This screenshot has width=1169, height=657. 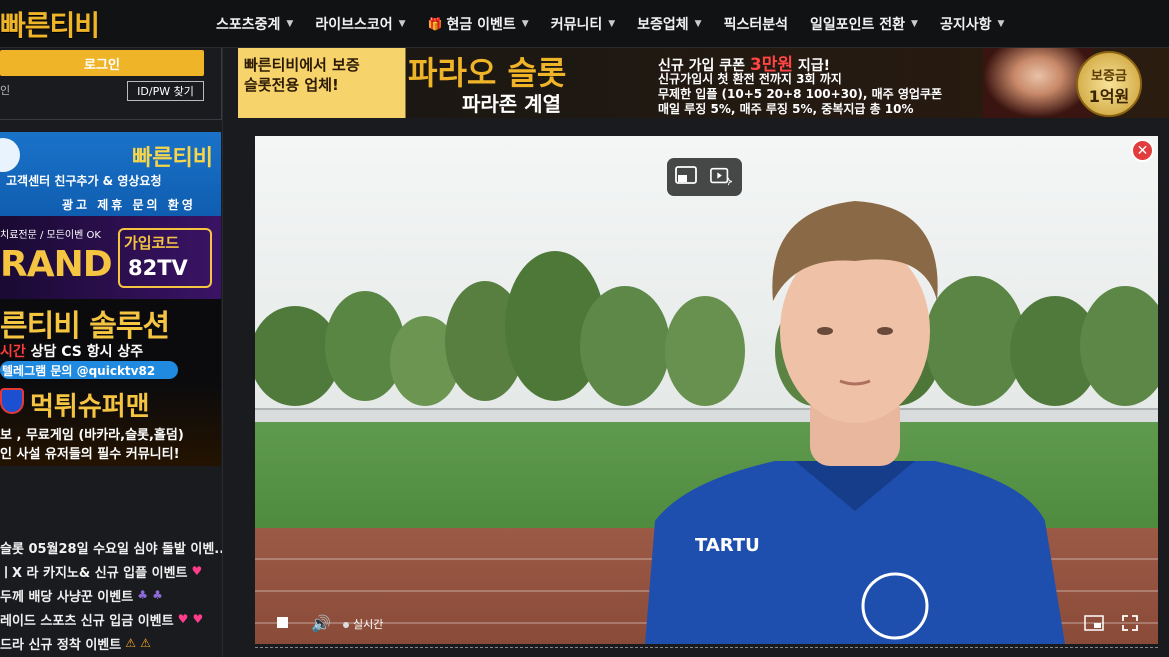 I want to click on banner-text: 텔레그램 문의 @quicktv82, so click(x=79, y=371).